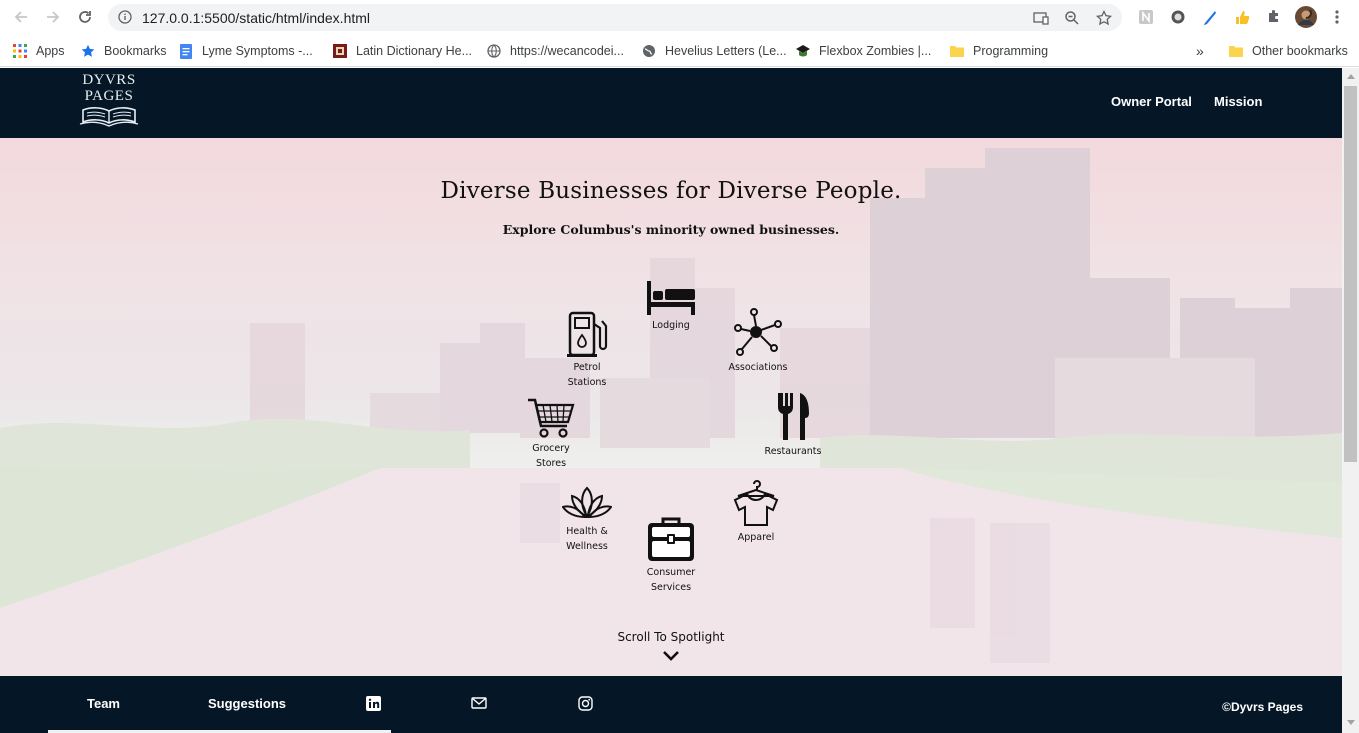 The width and height of the screenshot is (1359, 733). I want to click on category-lodging: Lodging, so click(671, 305).